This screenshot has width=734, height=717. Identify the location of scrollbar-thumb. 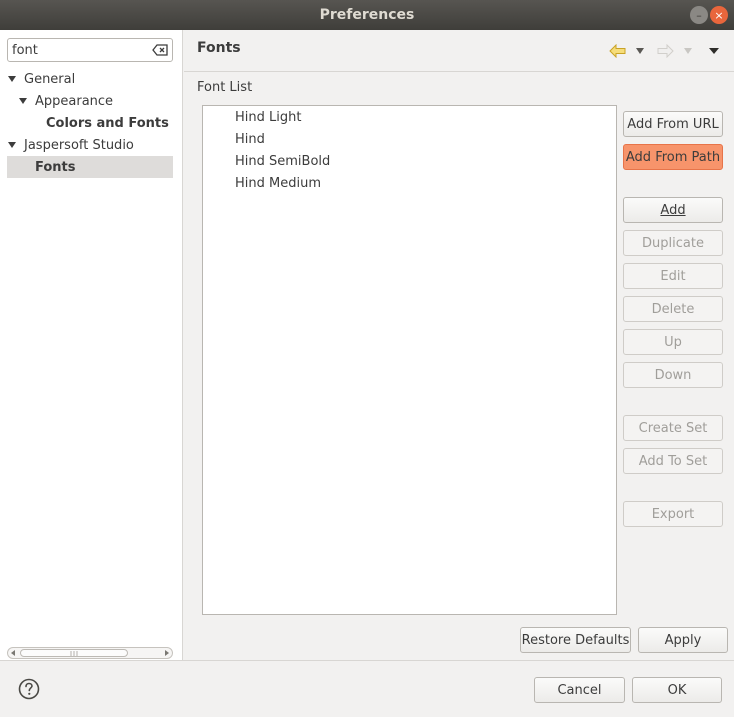
(74, 653).